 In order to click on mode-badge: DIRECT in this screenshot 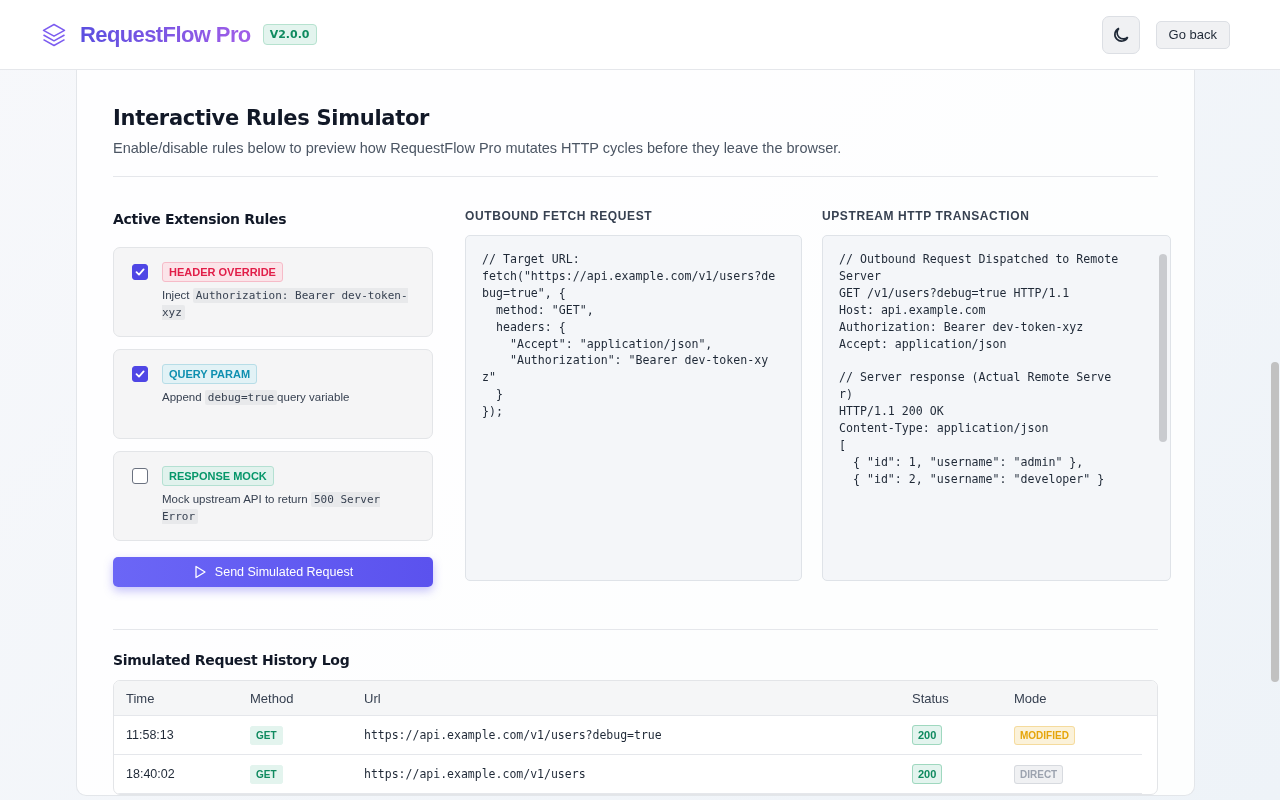, I will do `click(1039, 774)`.